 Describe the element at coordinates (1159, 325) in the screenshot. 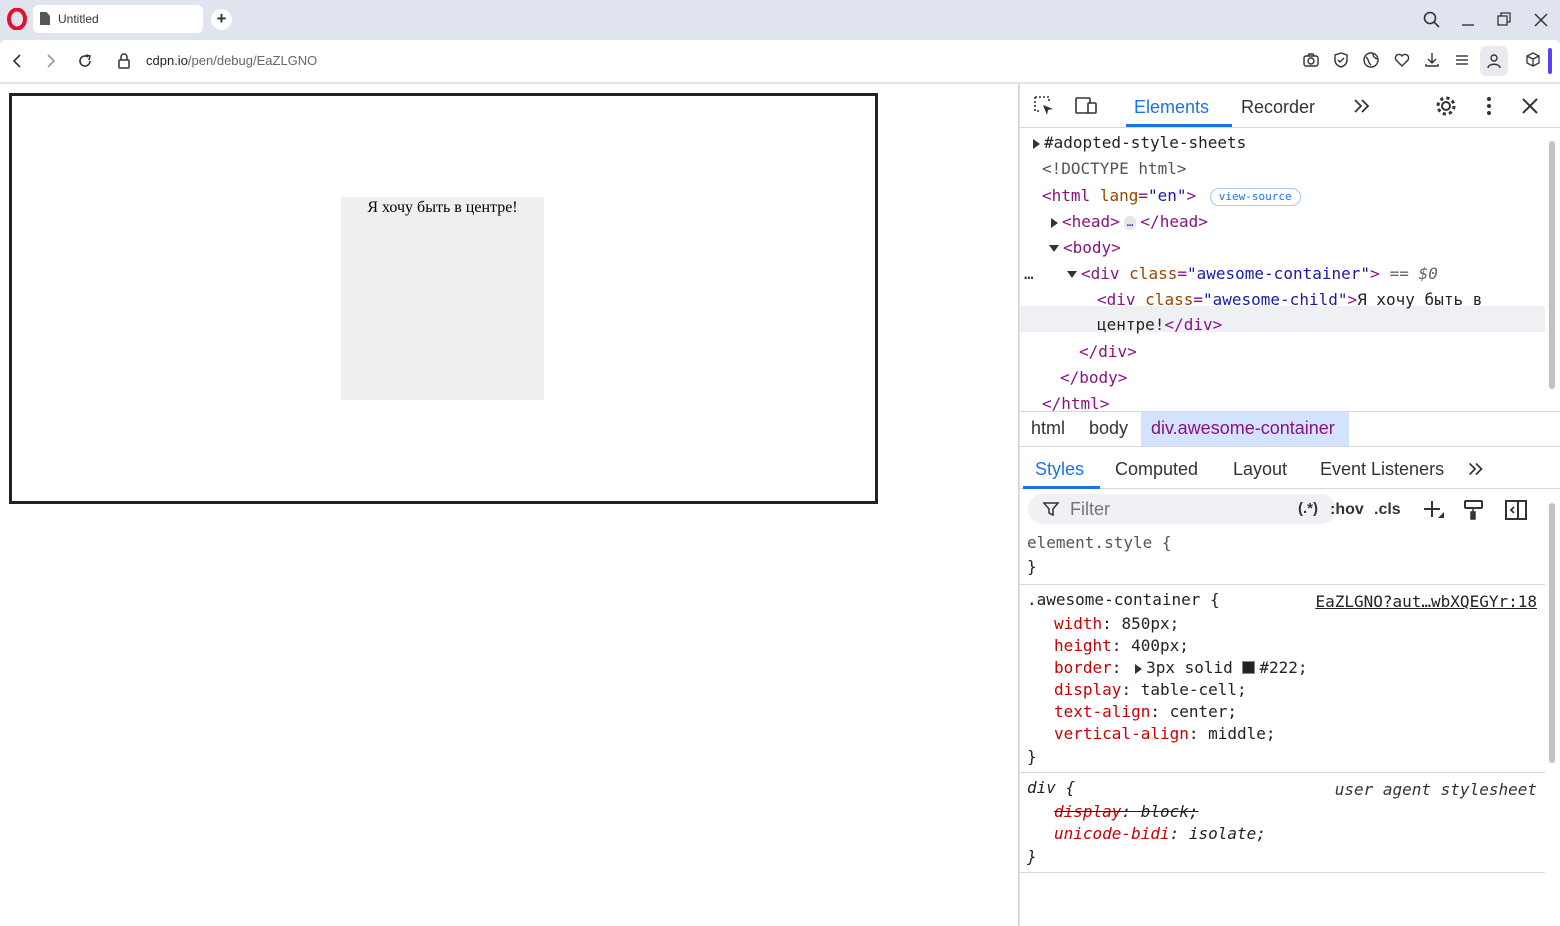

I see `dom-node-awesome-child-cont: центре!</div>` at that location.